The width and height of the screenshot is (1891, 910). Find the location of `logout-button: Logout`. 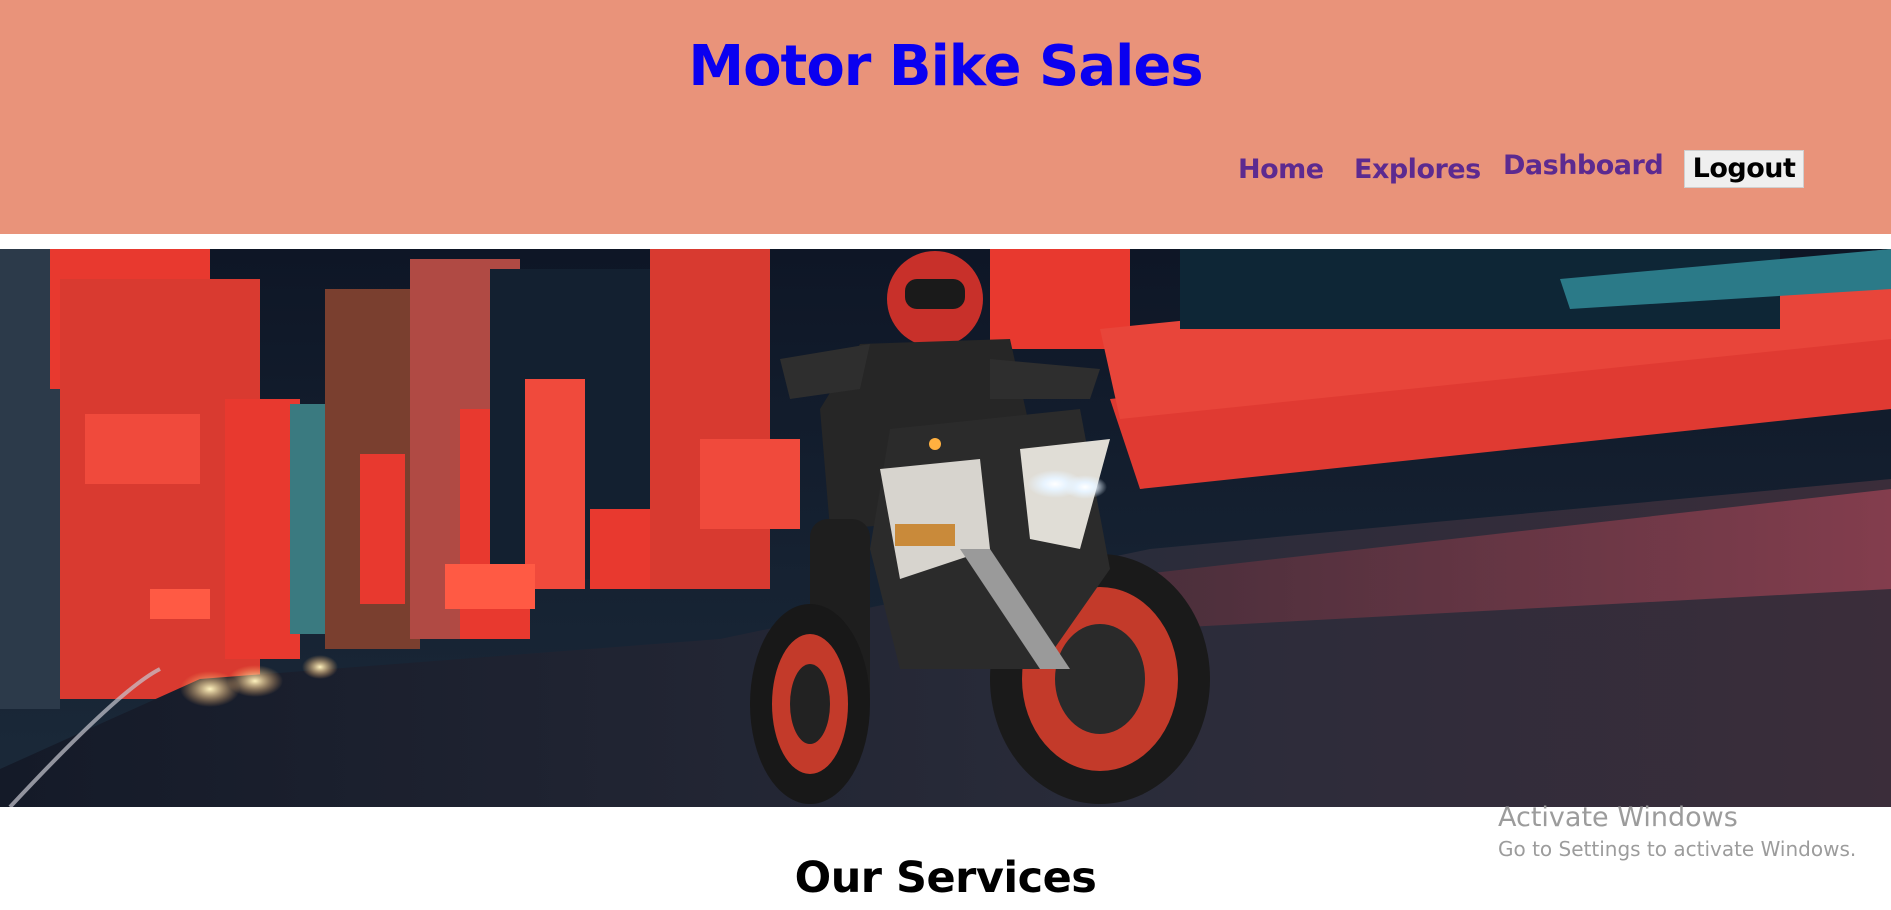

logout-button: Logout is located at coordinates (1744, 169).